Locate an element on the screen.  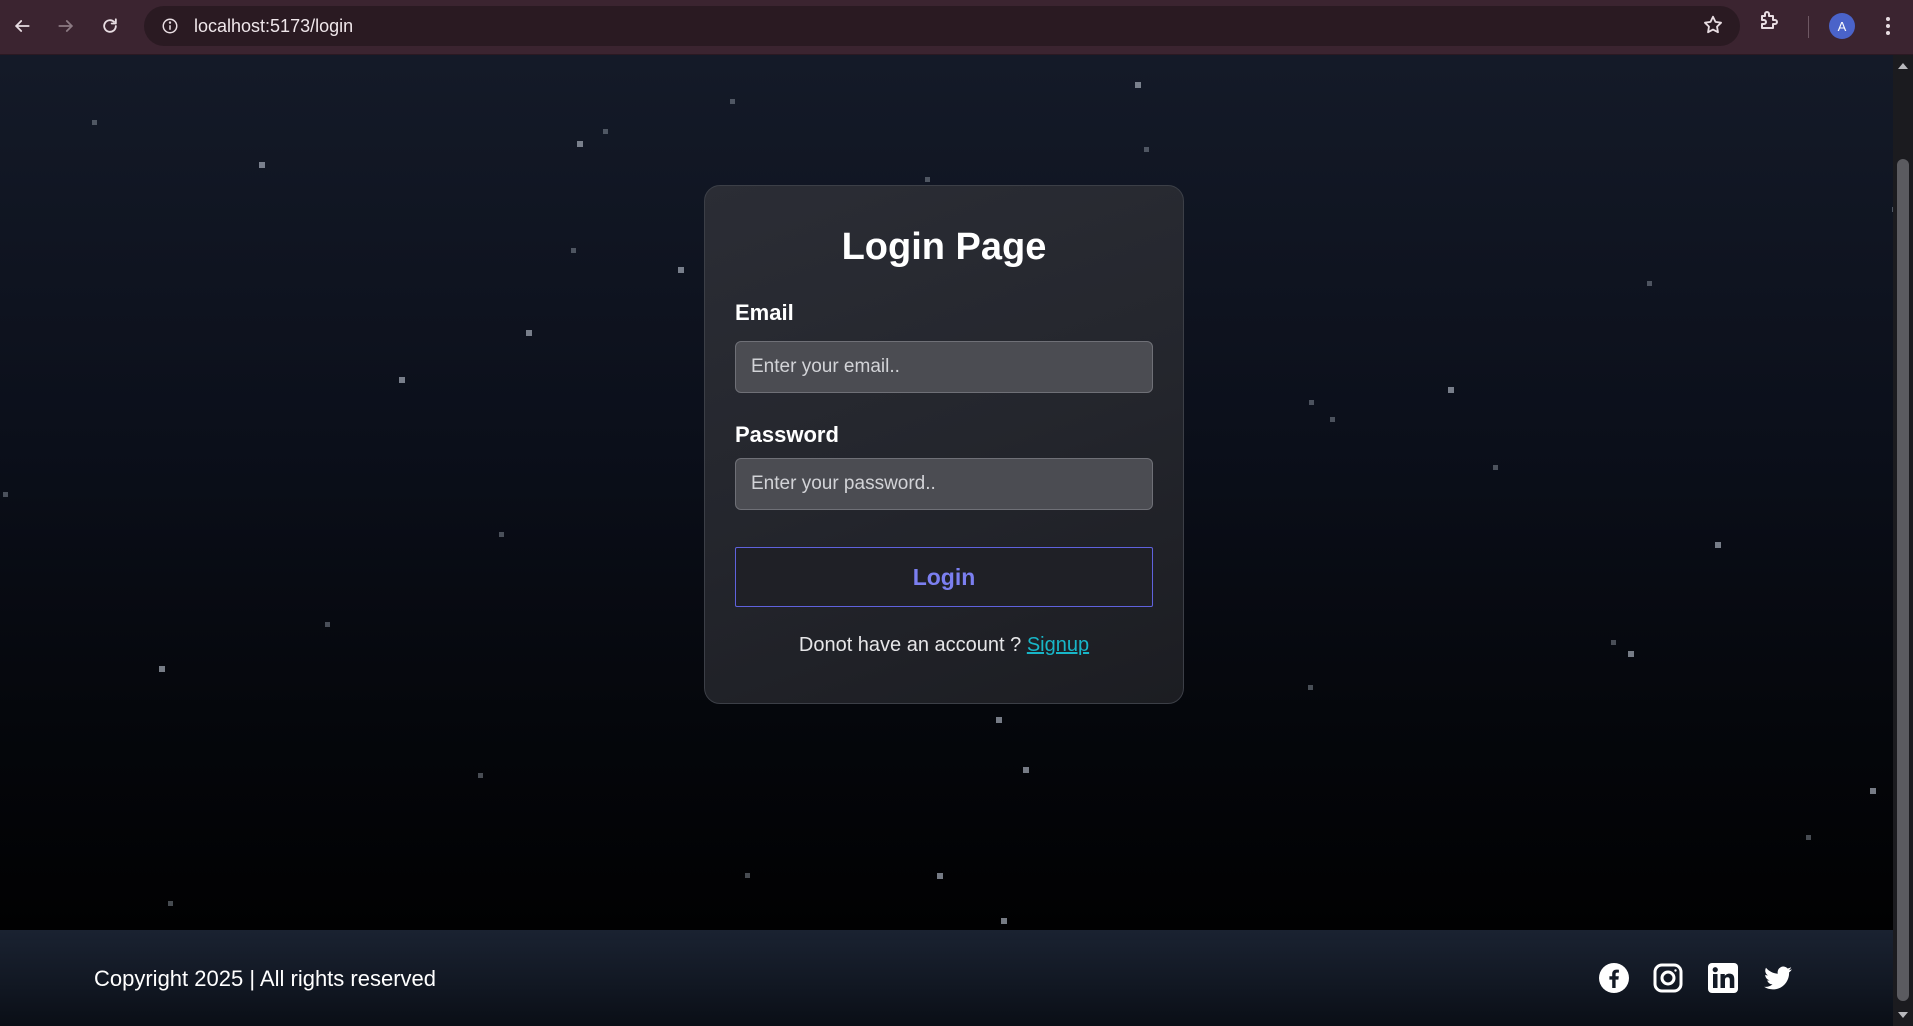
email-label: Email is located at coordinates (764, 312).